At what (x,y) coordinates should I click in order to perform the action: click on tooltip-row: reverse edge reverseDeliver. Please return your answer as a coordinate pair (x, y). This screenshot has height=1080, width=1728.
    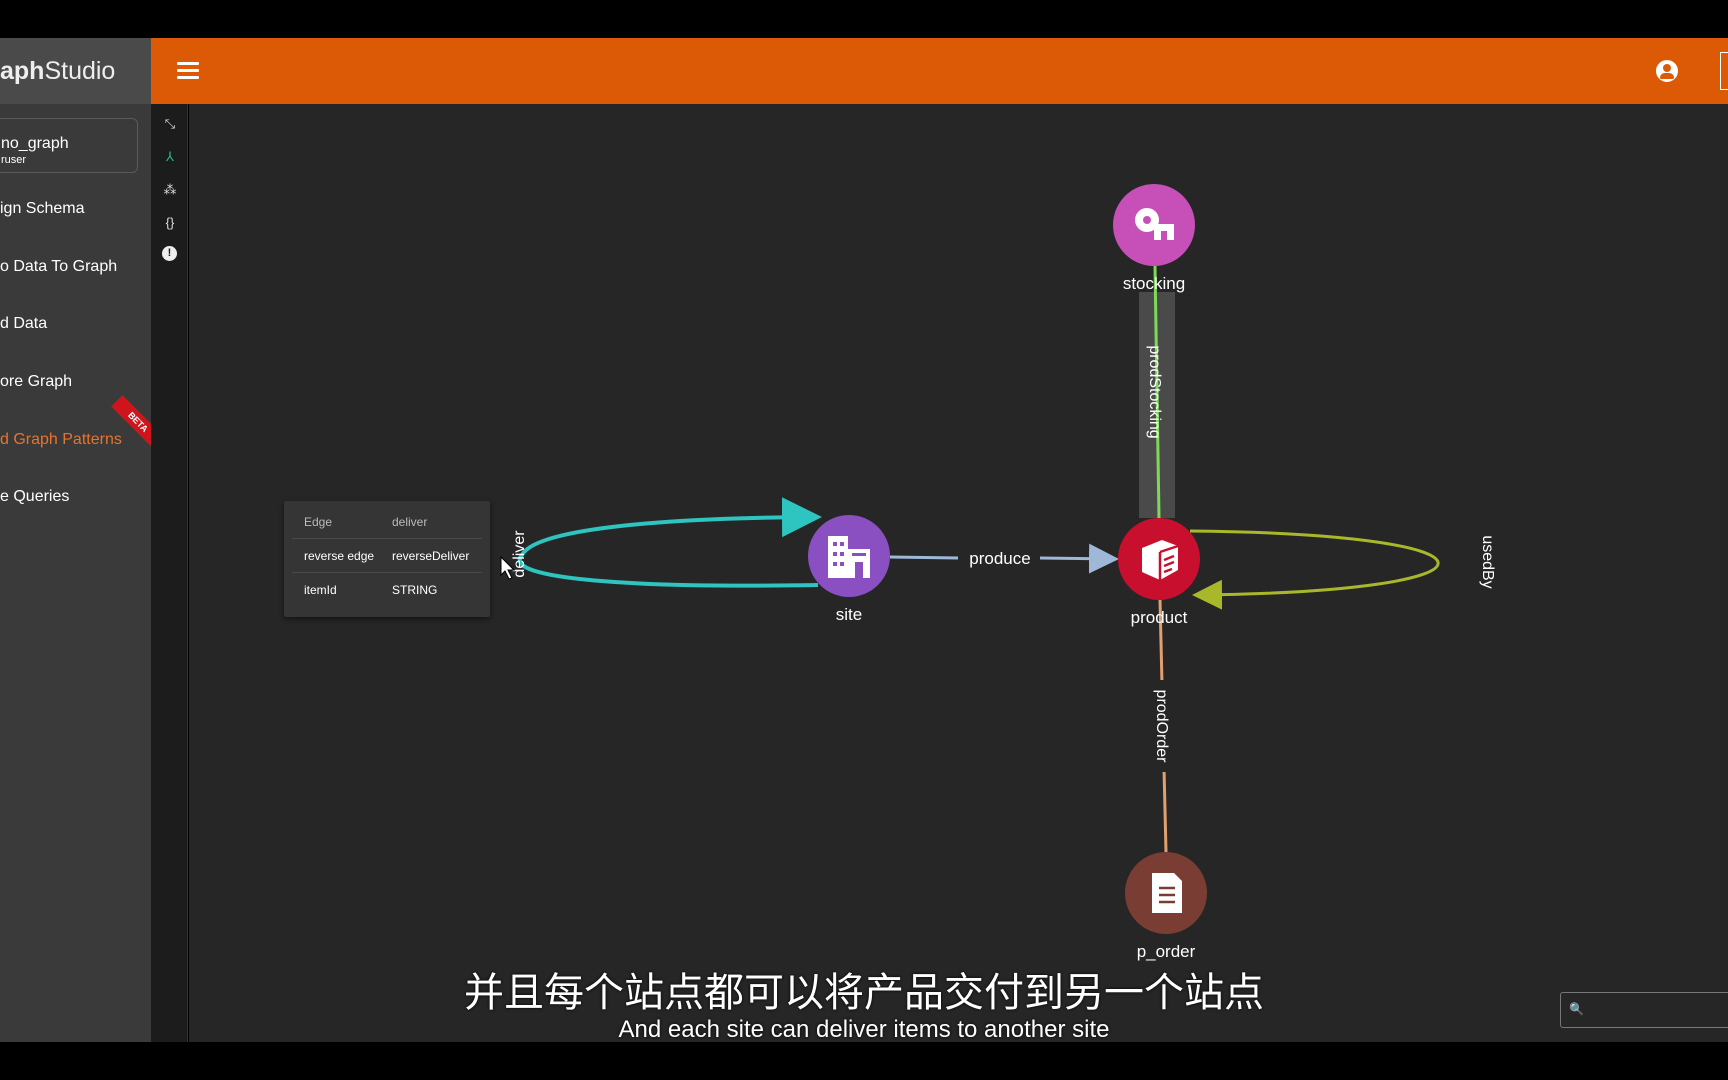
    Looking at the image, I should click on (387, 556).